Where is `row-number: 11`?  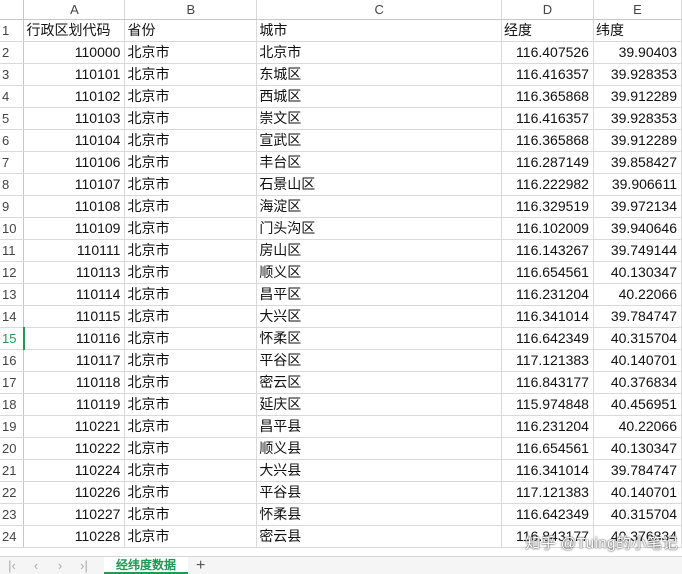
row-number: 11 is located at coordinates (12, 250).